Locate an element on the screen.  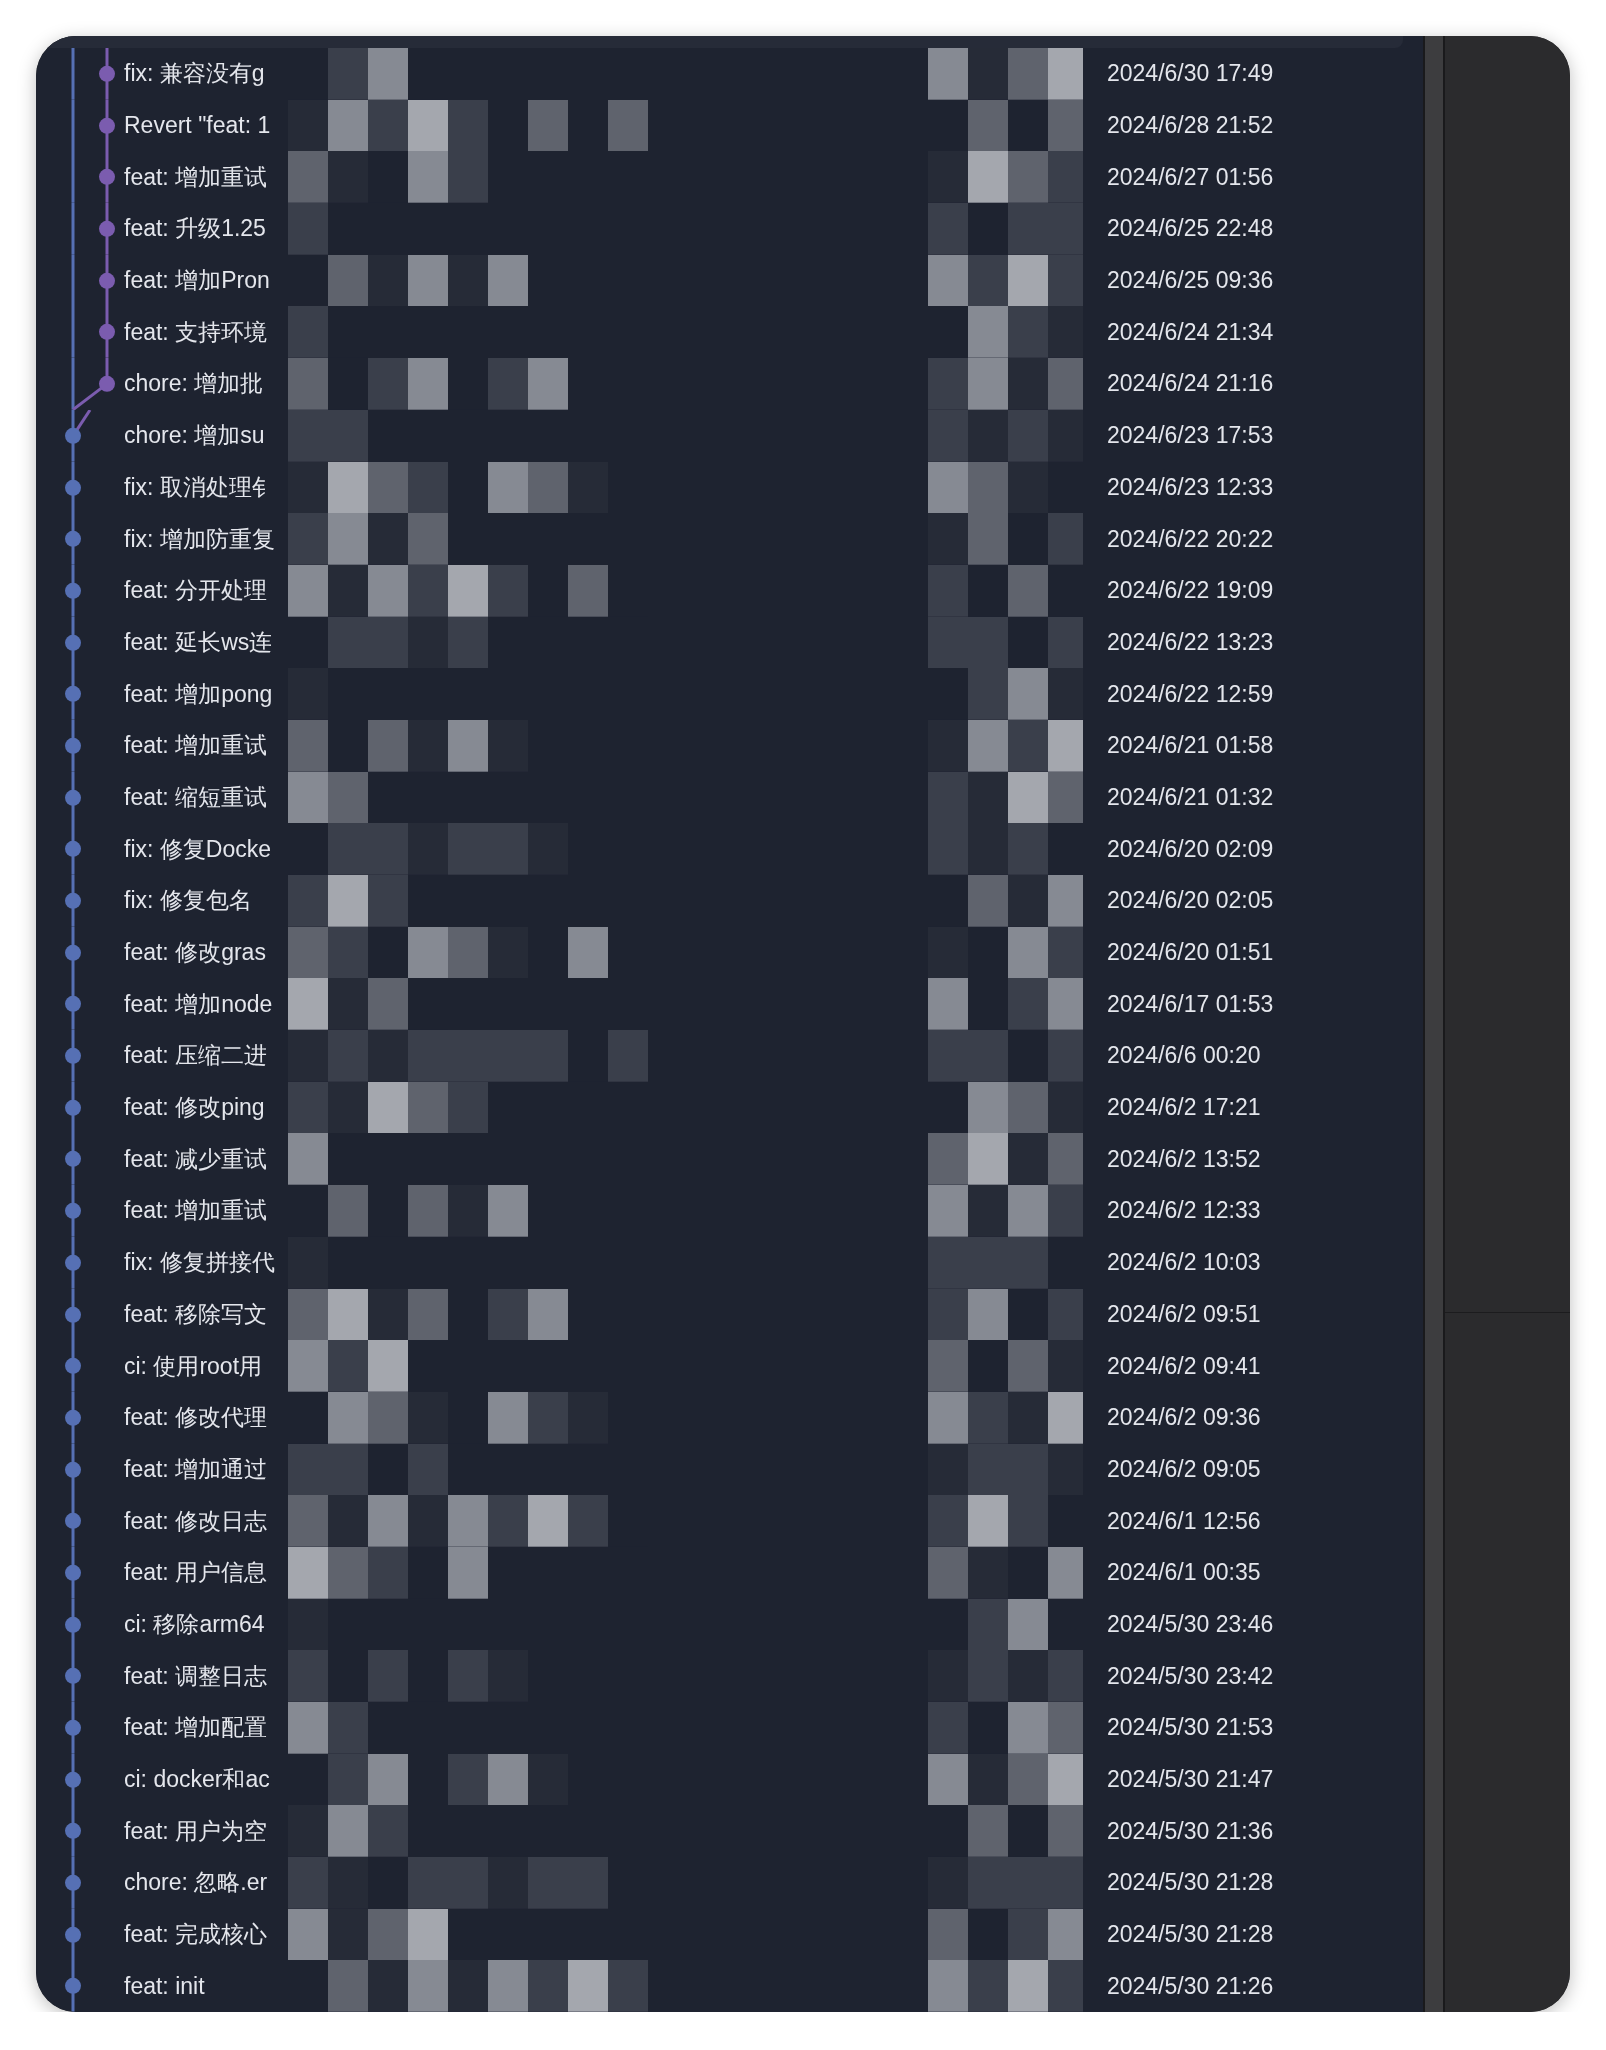
commit-message: ci: docker和ac is located at coordinates (206, 1780).